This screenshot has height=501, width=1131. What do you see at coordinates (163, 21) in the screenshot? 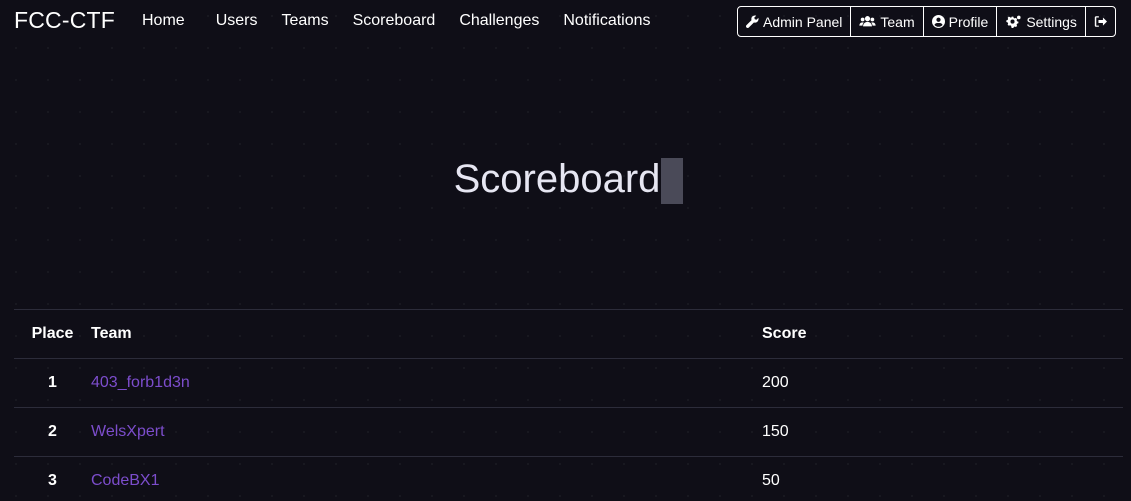
I see `nav-link-home: Home` at bounding box center [163, 21].